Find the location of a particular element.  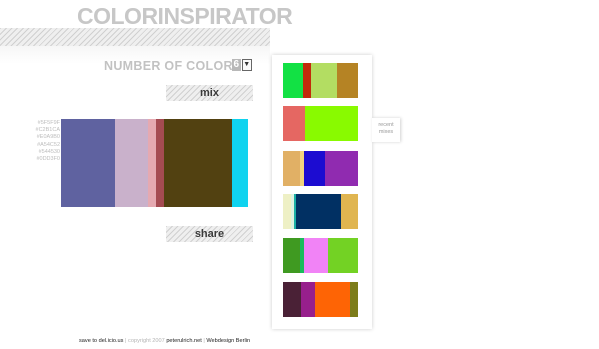

app-title-logo: COLORINSPIRATOR is located at coordinates (185, 16).